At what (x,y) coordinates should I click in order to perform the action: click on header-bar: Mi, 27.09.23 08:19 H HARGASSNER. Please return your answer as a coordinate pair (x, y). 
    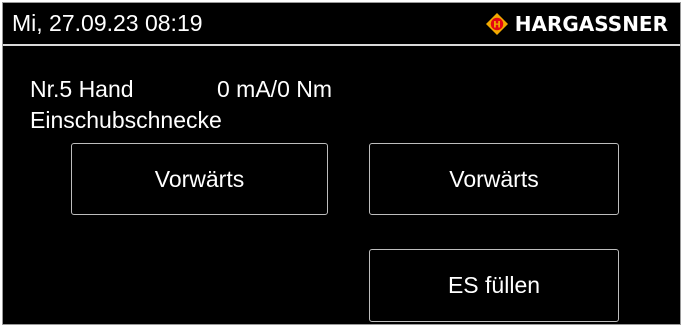
    Looking at the image, I should click on (341, 24).